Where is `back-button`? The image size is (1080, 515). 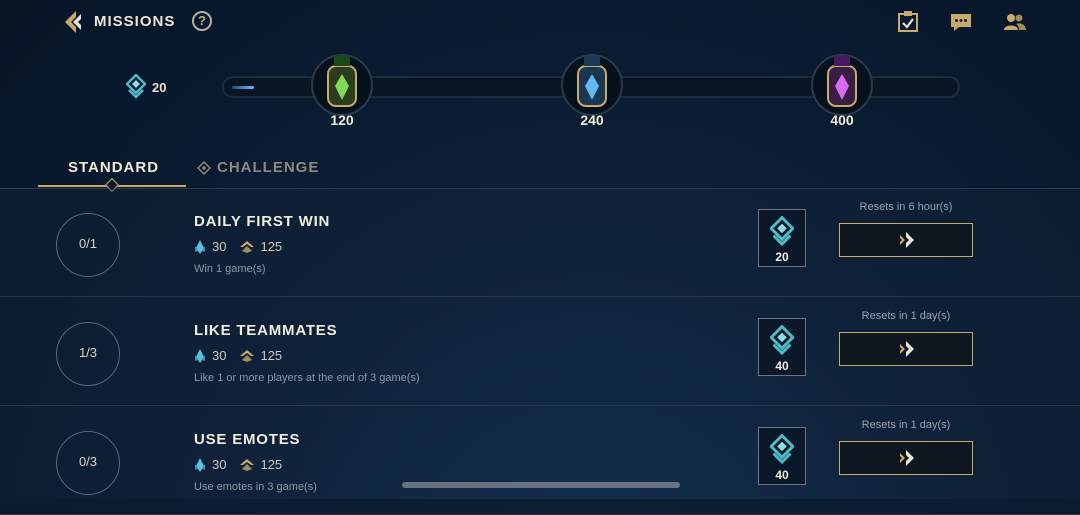 back-button is located at coordinates (74, 22).